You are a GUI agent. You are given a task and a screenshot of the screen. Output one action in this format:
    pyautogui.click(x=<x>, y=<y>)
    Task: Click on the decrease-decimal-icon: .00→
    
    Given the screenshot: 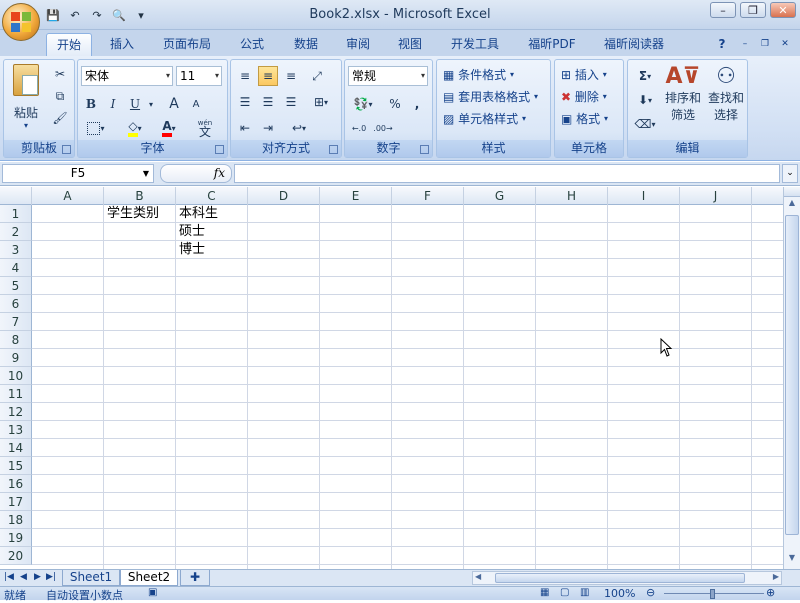 What is the action you would take?
    pyautogui.click(x=383, y=128)
    